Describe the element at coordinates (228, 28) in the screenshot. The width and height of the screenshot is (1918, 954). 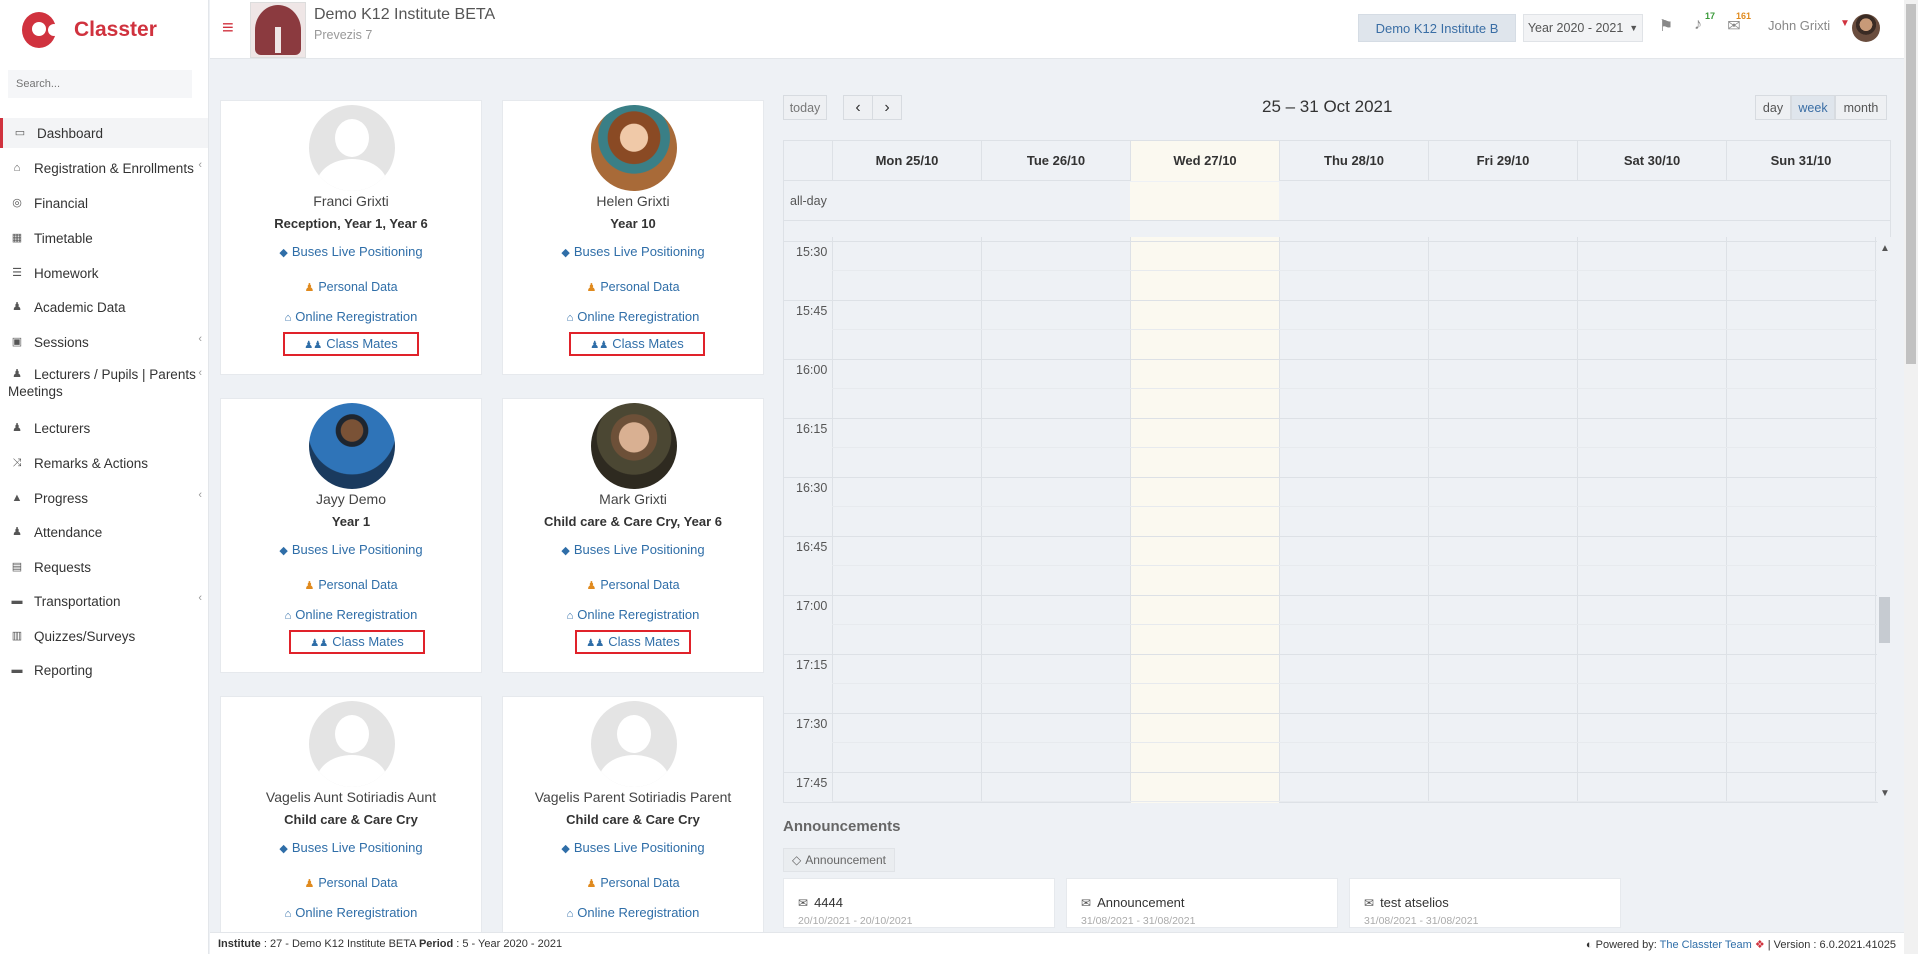
I see `hamburger-menu-icon: ≡` at that location.